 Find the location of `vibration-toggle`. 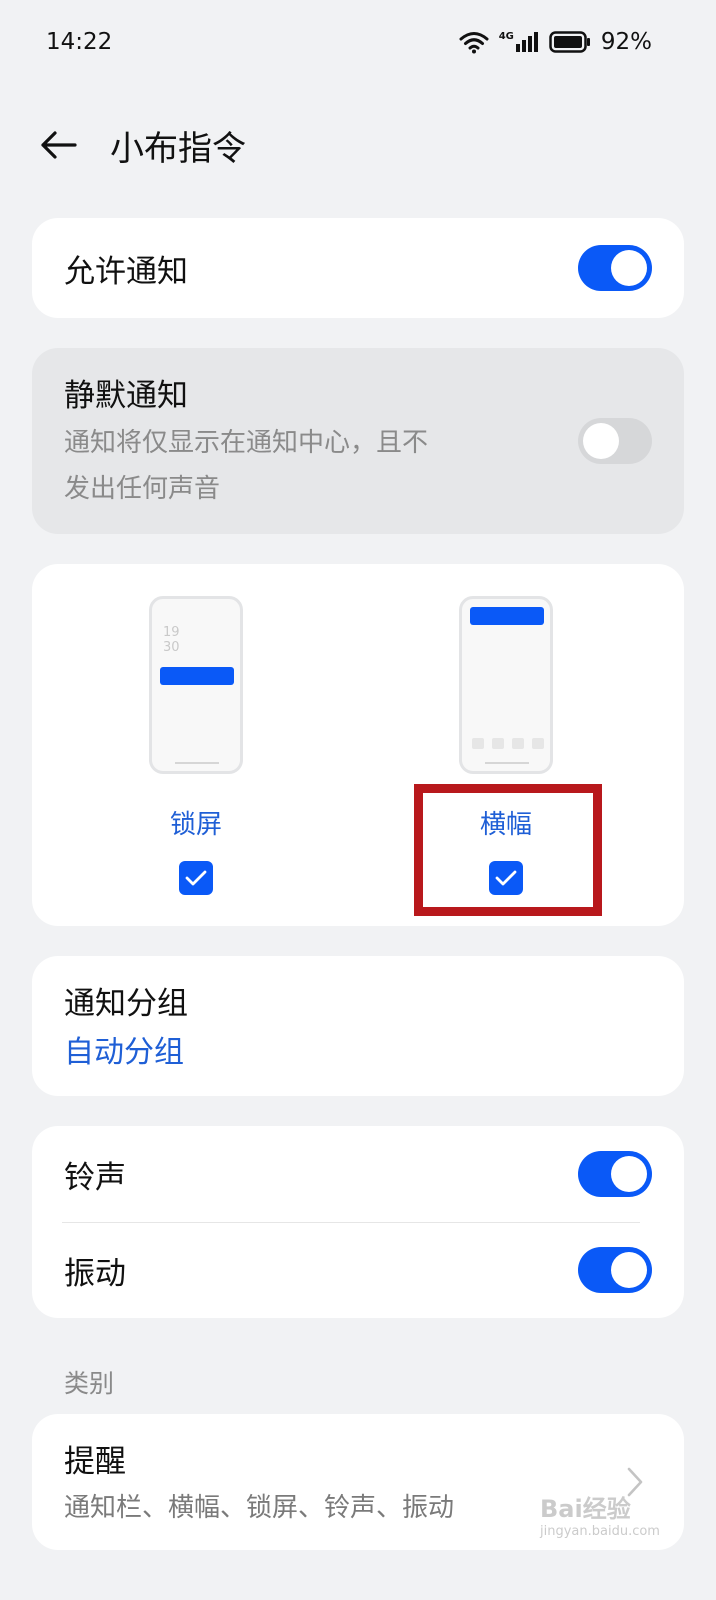

vibration-toggle is located at coordinates (615, 1270).